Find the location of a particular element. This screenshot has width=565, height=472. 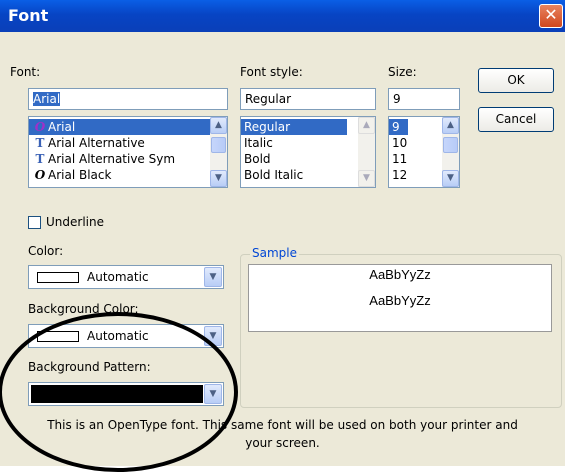

sample-text-1: AaBbYyZz is located at coordinates (400, 274).